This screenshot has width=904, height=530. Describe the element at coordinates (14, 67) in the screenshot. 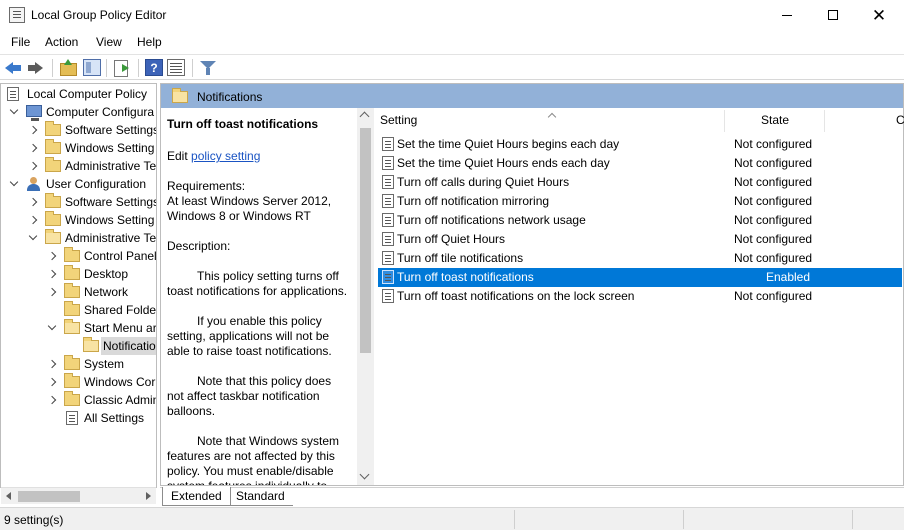

I see `back-arrow-icon` at that location.